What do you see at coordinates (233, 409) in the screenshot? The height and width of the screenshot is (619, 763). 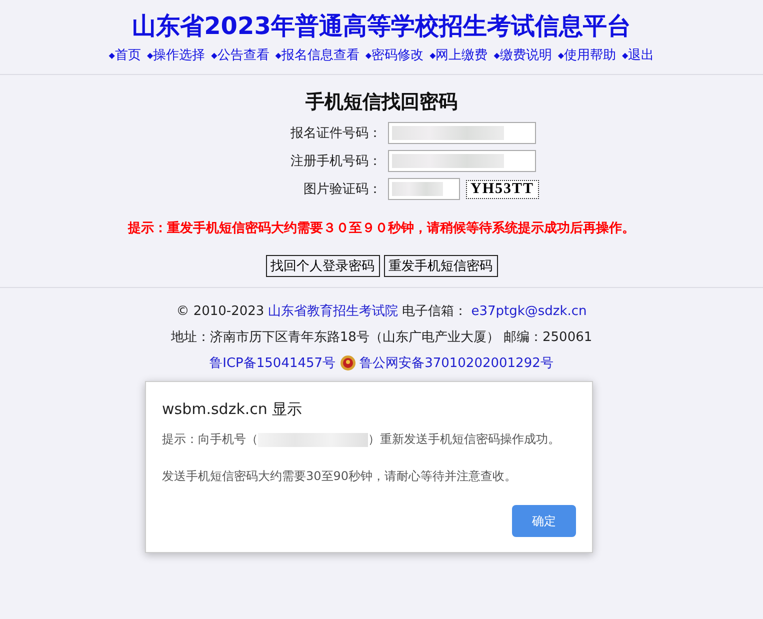 I see `dialog-title: wsbm.sdzk.cn 显示` at bounding box center [233, 409].